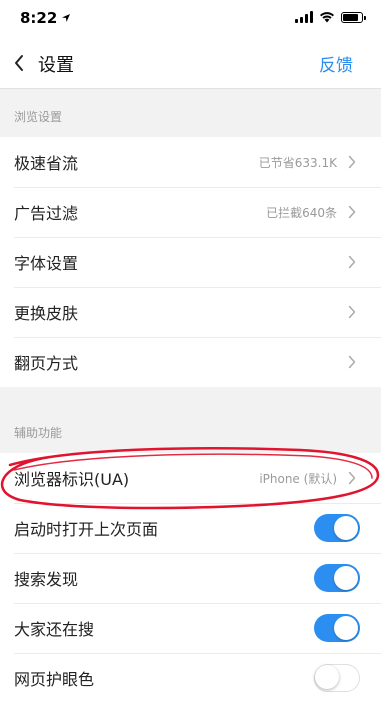 This screenshot has width=381, height=703. I want to click on settings-row-label: 极速省流, so click(46, 163).